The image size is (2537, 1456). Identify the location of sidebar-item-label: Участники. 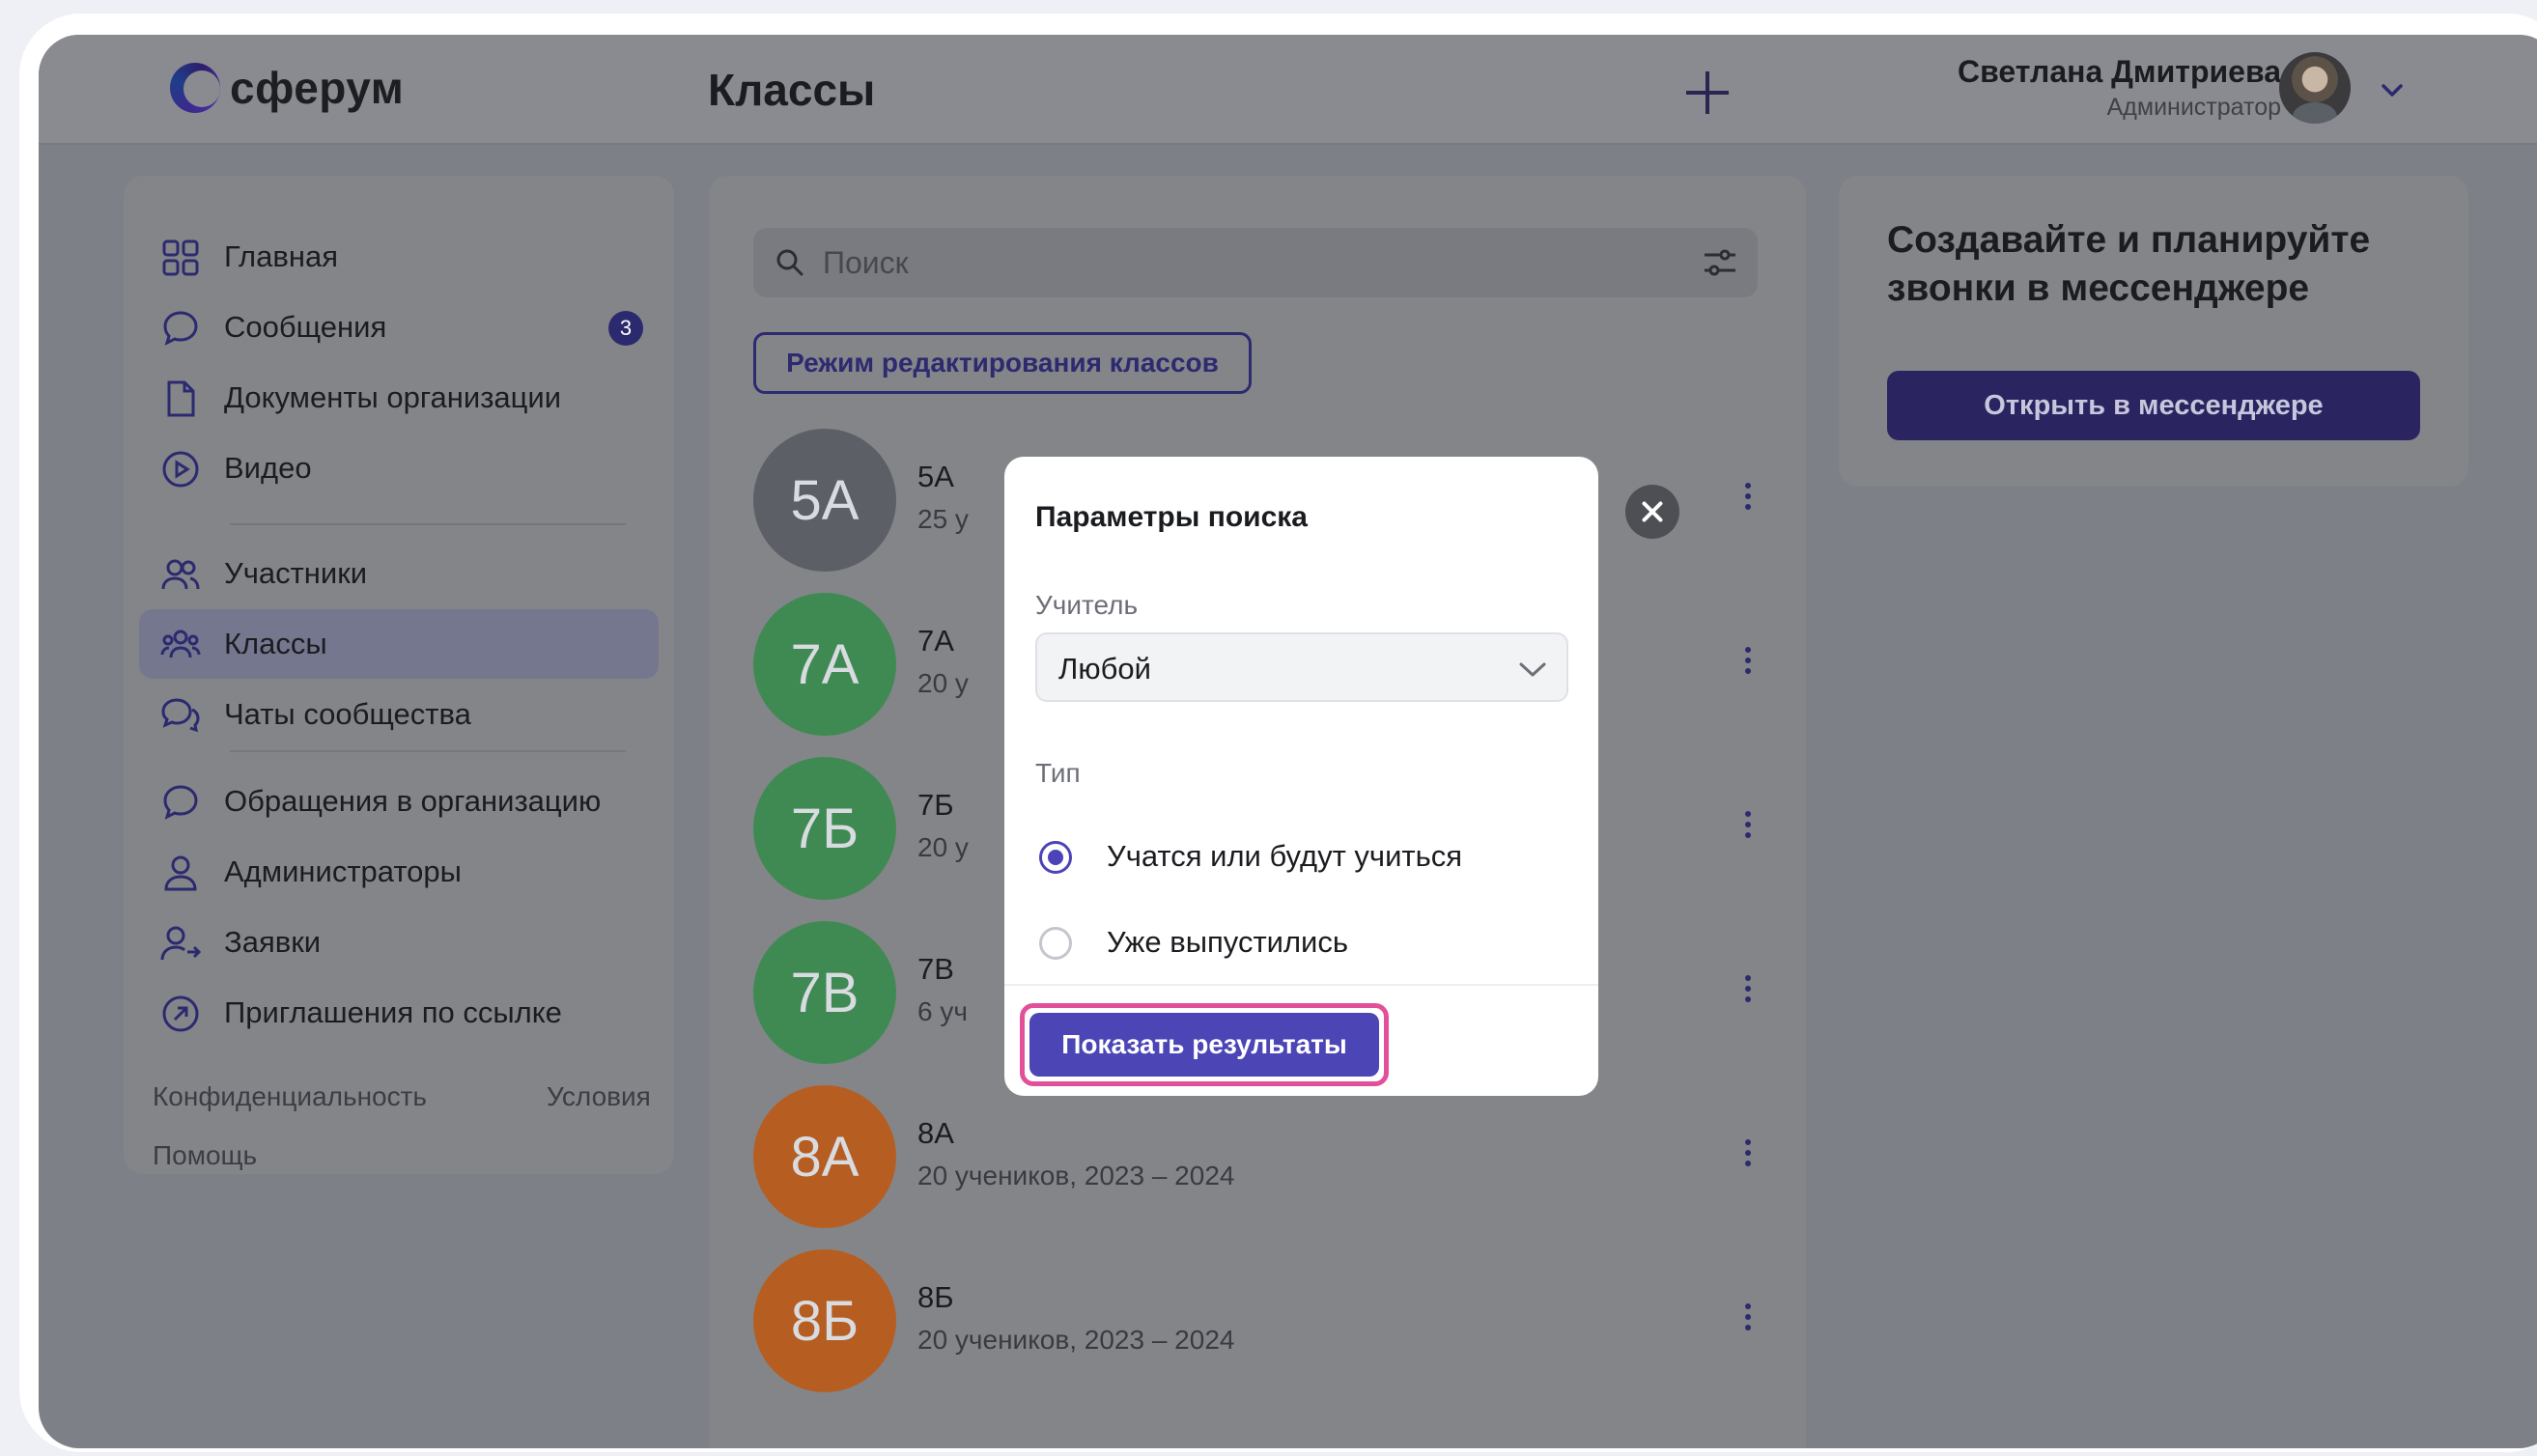
(296, 573).